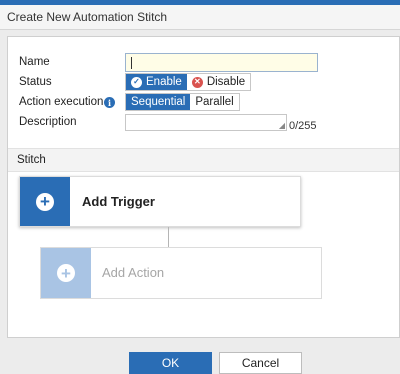  I want to click on name-label: Name, so click(34, 62).